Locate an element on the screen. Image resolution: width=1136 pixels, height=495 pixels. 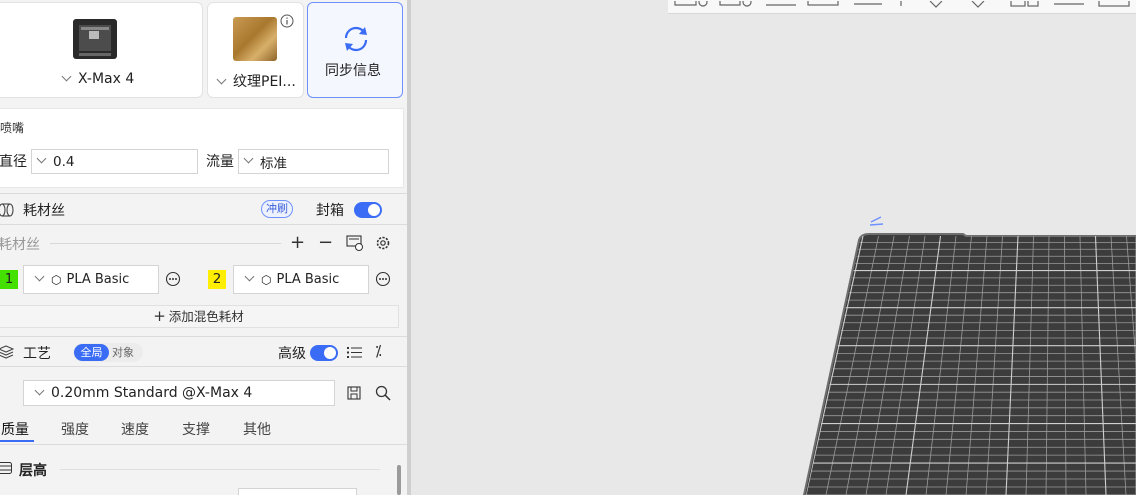
advanced-toggle is located at coordinates (324, 353).